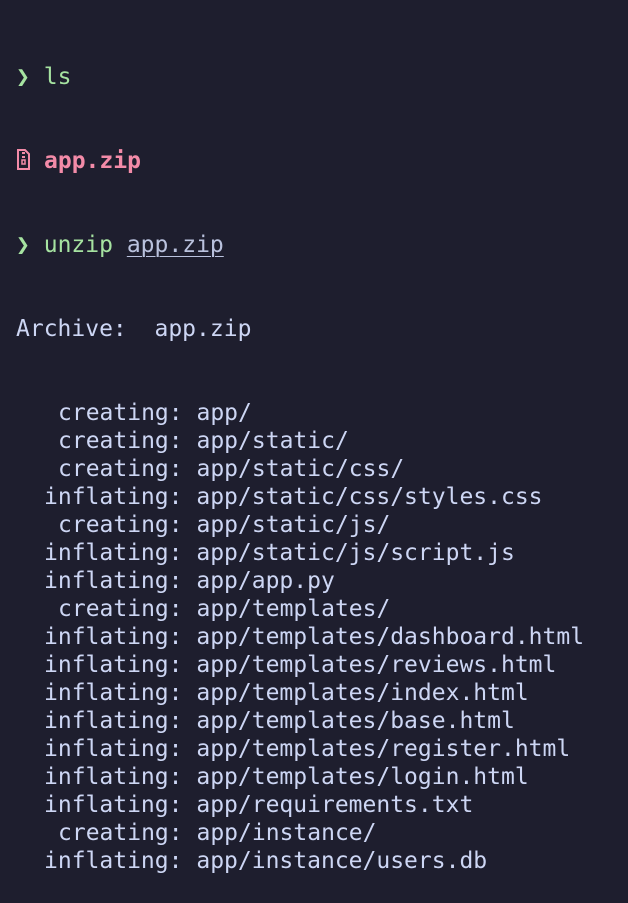 This screenshot has height=903, width=628. I want to click on entry-path: app/templates/register.html, so click(383, 749).